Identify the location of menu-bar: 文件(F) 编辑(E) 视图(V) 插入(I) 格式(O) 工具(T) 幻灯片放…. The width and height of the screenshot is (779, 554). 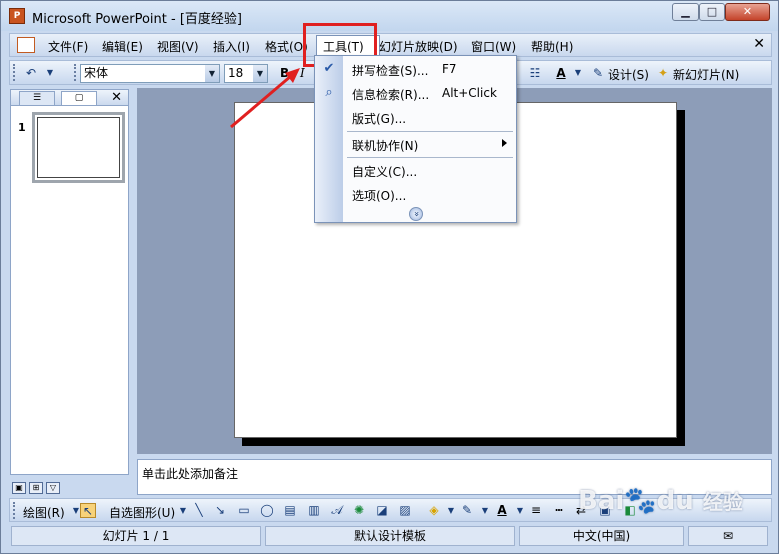
(390, 45).